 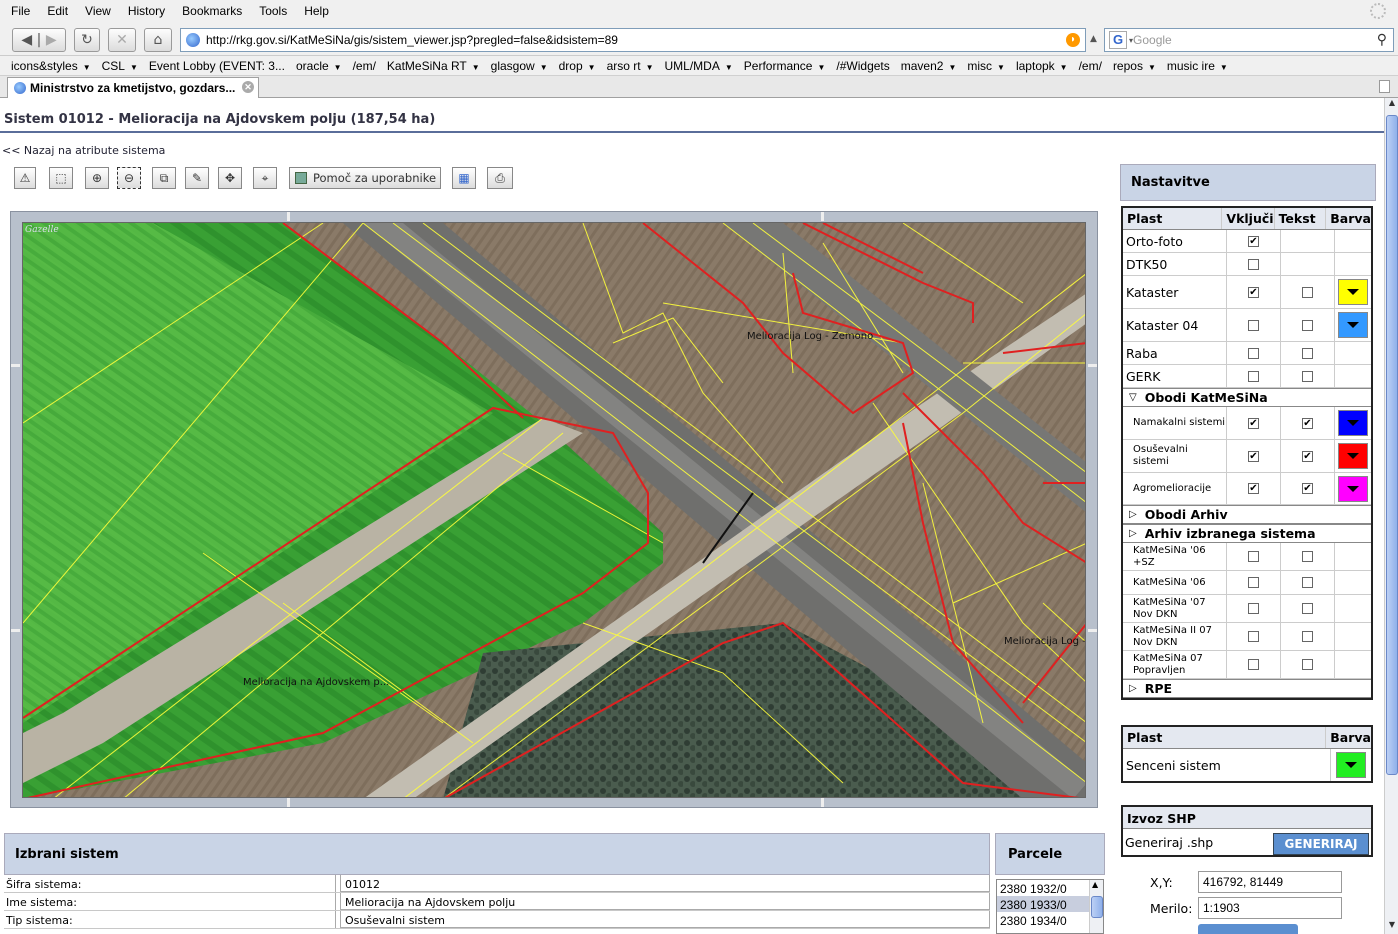 What do you see at coordinates (316, 11) in the screenshot?
I see `menu-help: Help` at bounding box center [316, 11].